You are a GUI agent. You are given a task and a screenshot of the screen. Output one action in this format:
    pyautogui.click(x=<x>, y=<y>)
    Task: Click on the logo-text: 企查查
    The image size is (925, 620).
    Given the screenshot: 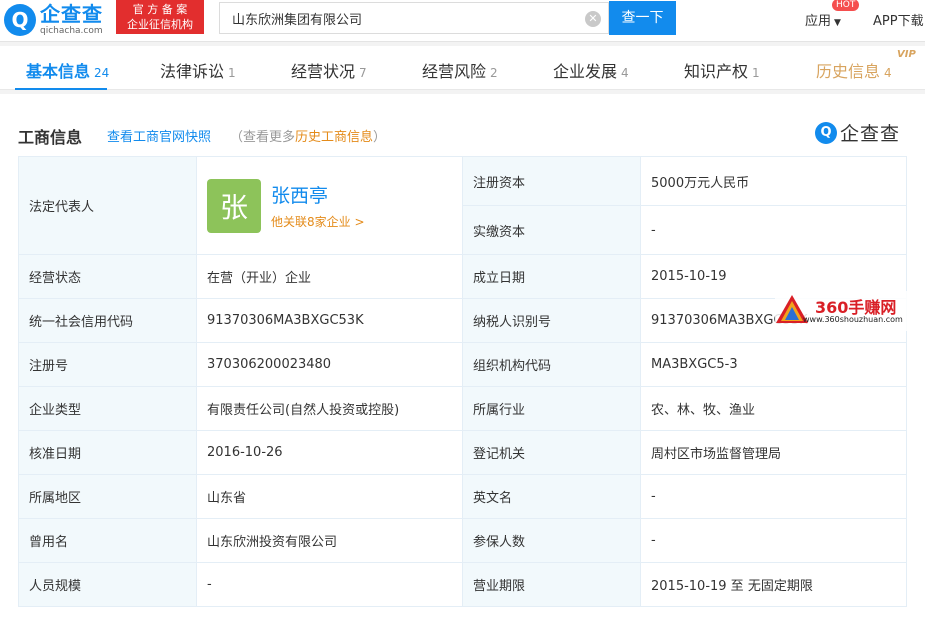 What is the action you would take?
    pyautogui.click(x=71, y=14)
    